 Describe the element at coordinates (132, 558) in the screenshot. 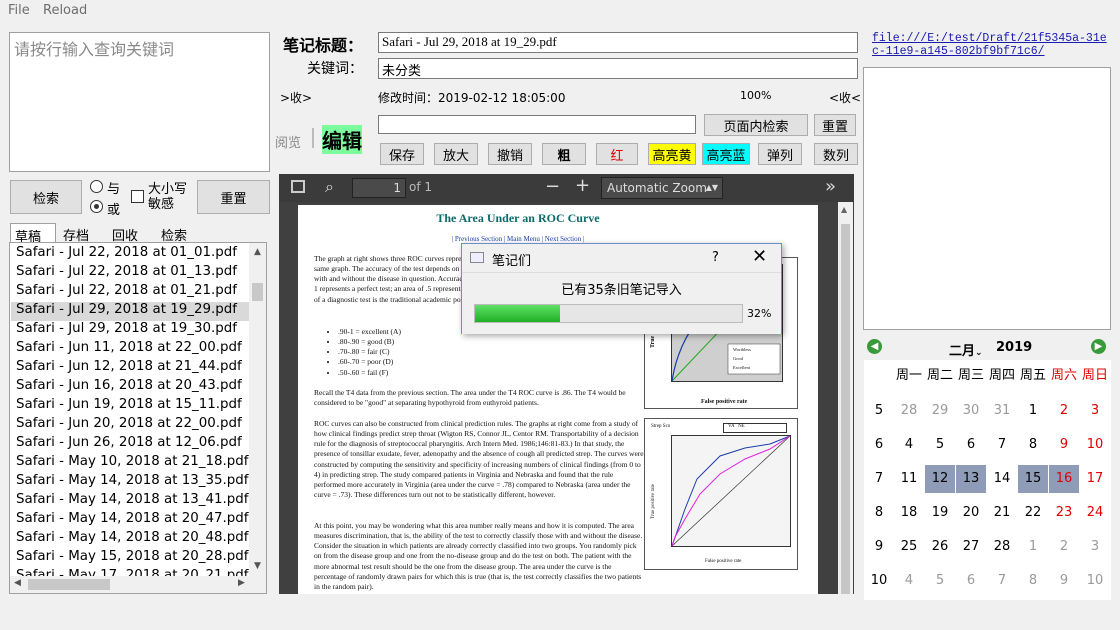

I see `file-list-item: Safari - May 15, 2018 at 20_28.pdf` at that location.